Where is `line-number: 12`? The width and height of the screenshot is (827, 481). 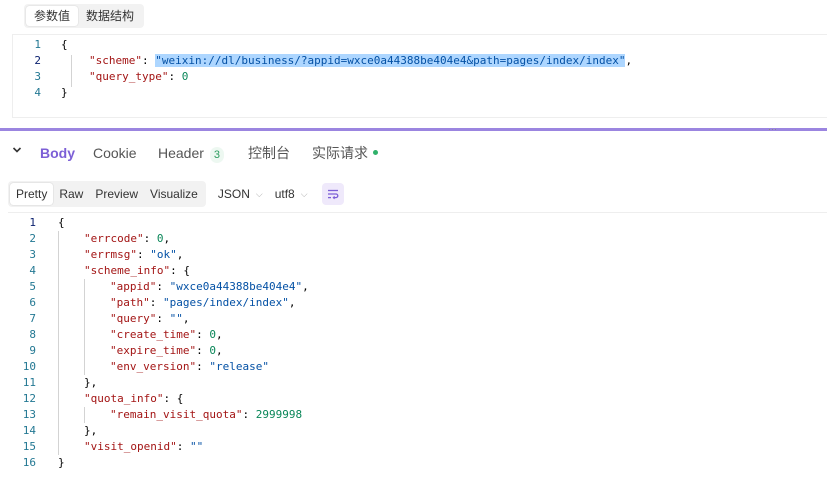 line-number: 12 is located at coordinates (29, 398).